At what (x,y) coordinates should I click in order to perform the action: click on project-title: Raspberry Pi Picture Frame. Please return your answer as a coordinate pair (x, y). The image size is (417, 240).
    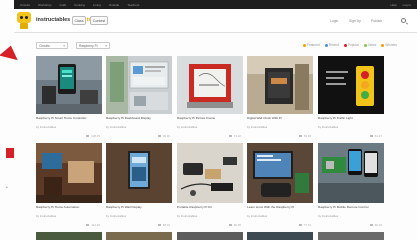
    Looking at the image, I should click on (209, 118).